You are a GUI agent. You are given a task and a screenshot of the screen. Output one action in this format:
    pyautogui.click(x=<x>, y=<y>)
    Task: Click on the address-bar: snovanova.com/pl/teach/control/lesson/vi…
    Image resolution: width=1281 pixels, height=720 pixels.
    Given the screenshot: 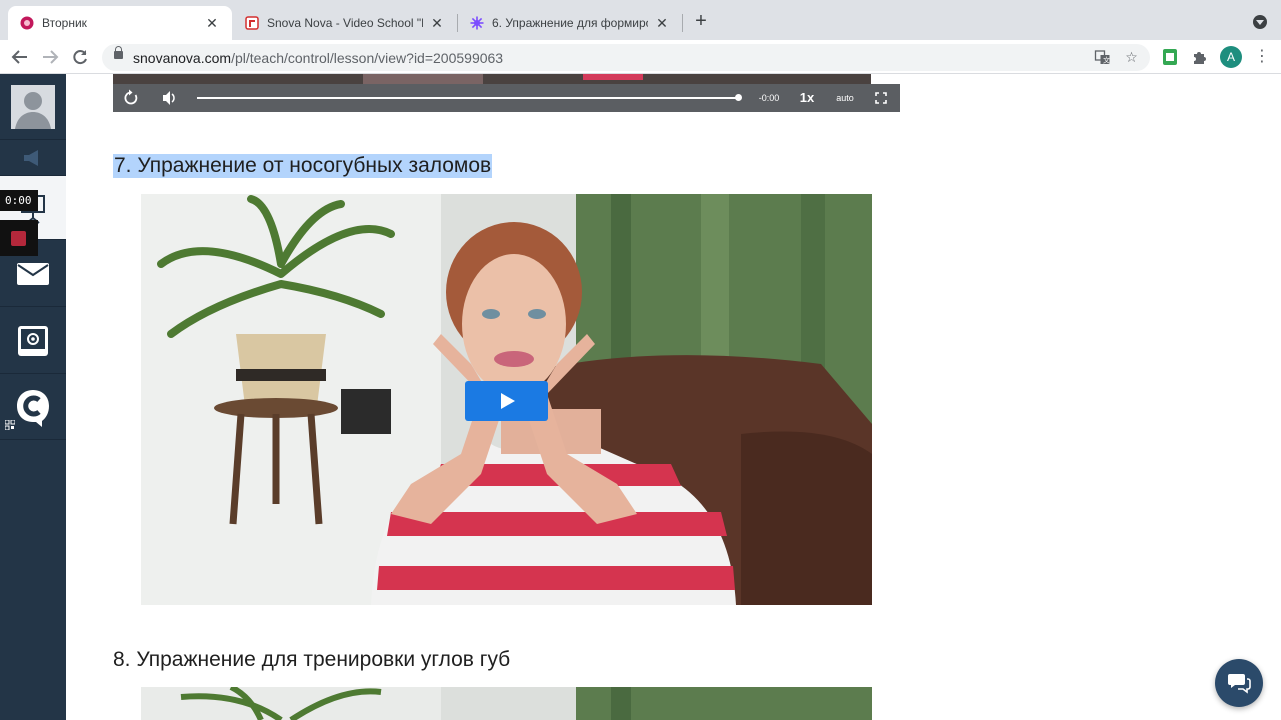 What is the action you would take?
    pyautogui.click(x=626, y=57)
    